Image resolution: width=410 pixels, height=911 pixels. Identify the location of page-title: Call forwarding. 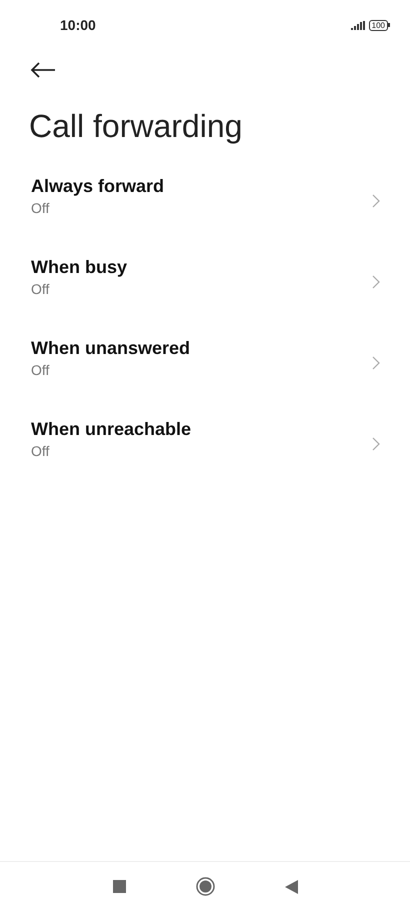
(136, 126).